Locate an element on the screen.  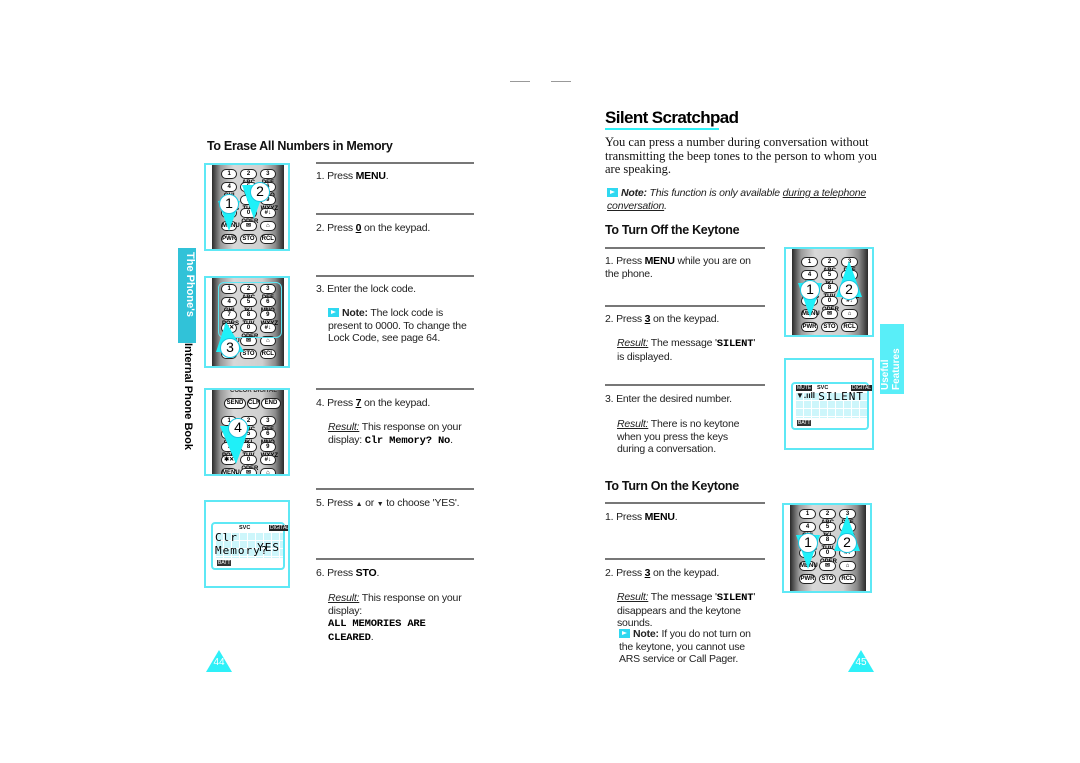
section-title-erase: To Erase All Numbers in Memory is located at coordinates (300, 146).